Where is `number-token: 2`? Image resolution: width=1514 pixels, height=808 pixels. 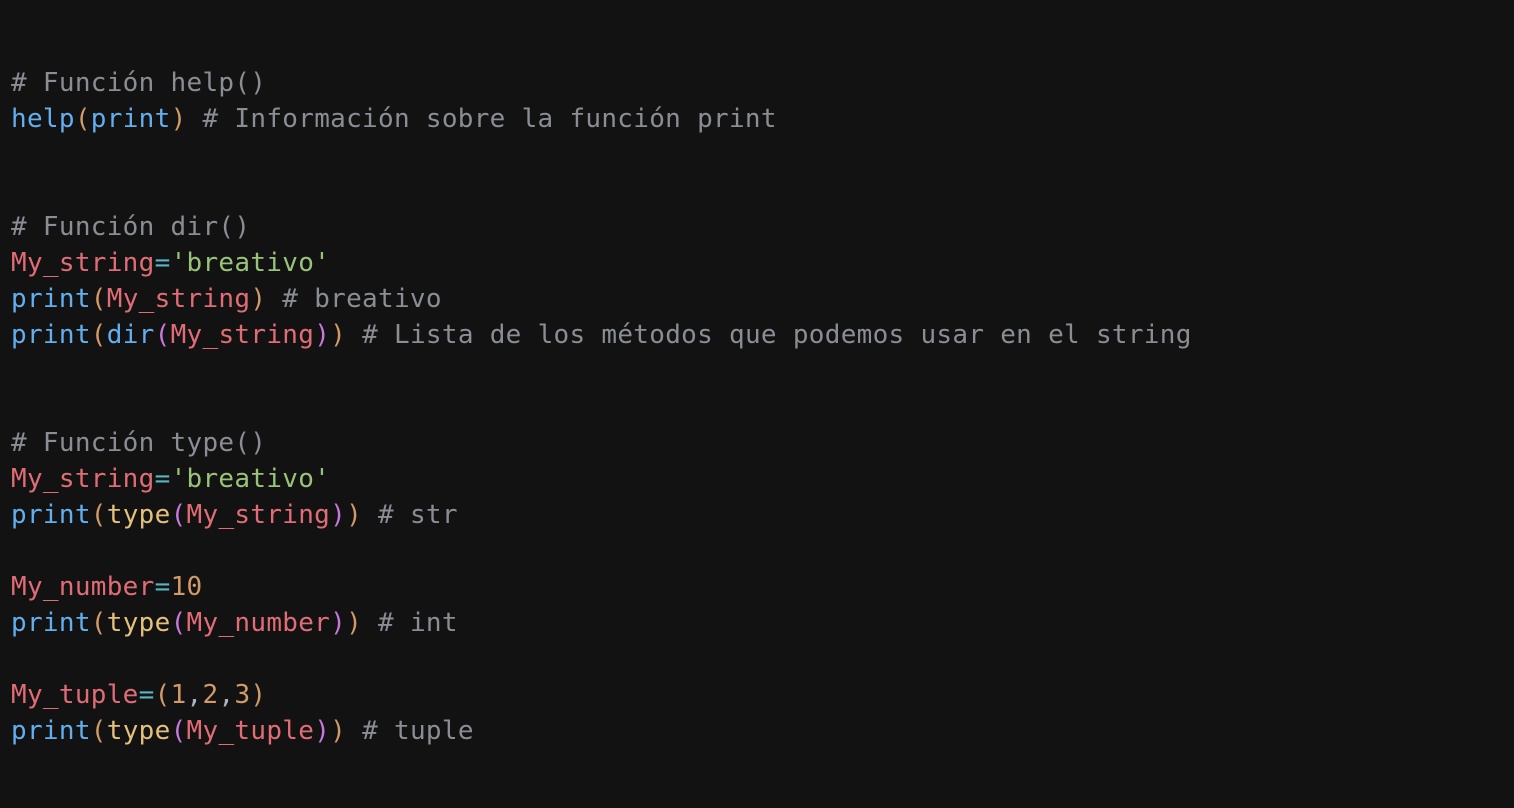
number-token: 2 is located at coordinates (210, 695).